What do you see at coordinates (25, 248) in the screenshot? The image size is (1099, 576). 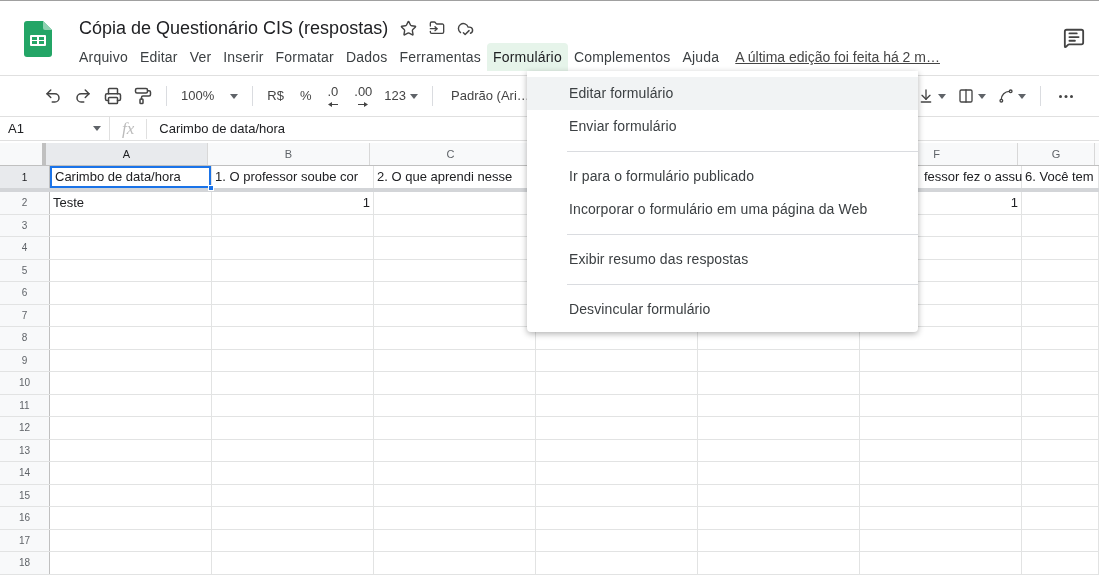 I see `row-header: 4` at bounding box center [25, 248].